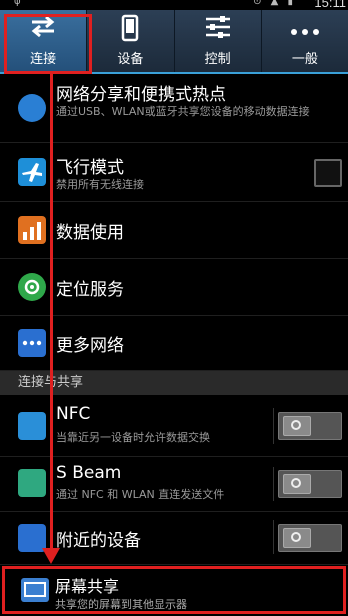  Describe the element at coordinates (17, 3) in the screenshot. I see `usb-icon: ψ` at that location.